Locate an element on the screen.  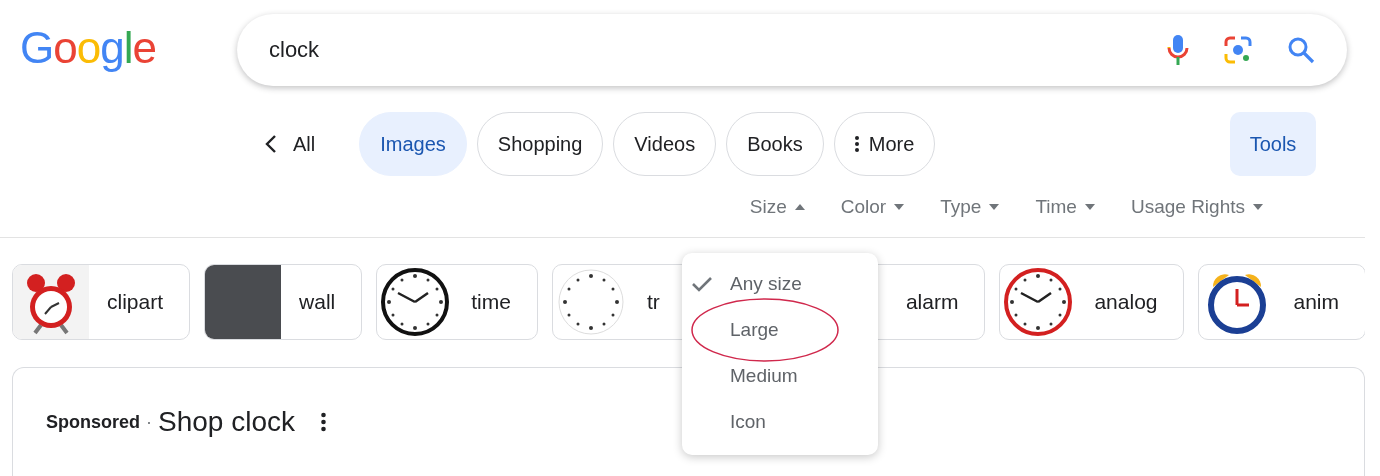
filter-dropdown: Time is located at coordinates (1065, 206).